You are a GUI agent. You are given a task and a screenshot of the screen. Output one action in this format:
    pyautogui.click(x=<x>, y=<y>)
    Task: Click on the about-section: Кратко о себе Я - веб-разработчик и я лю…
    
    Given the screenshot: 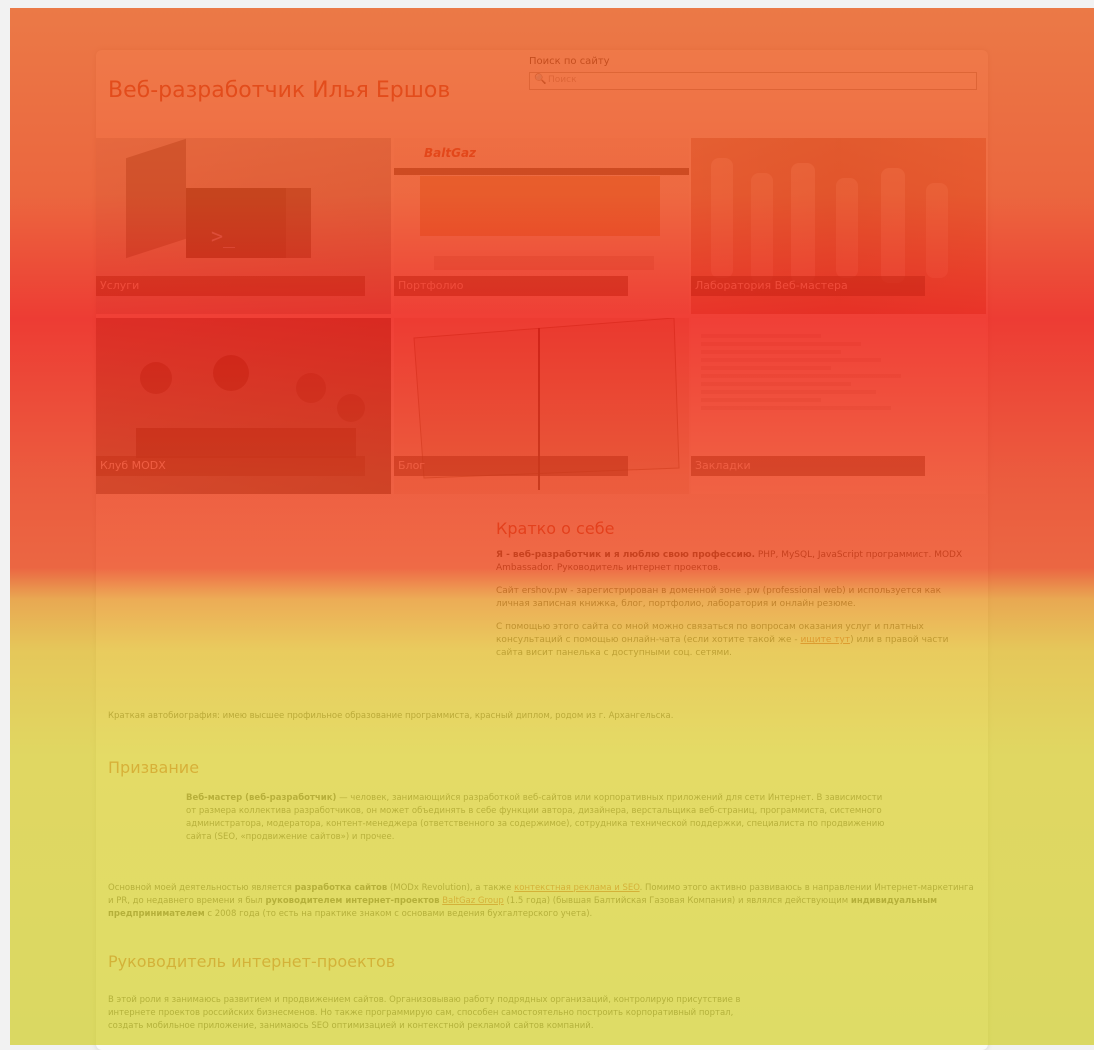 What is the action you would take?
    pyautogui.click(x=736, y=594)
    